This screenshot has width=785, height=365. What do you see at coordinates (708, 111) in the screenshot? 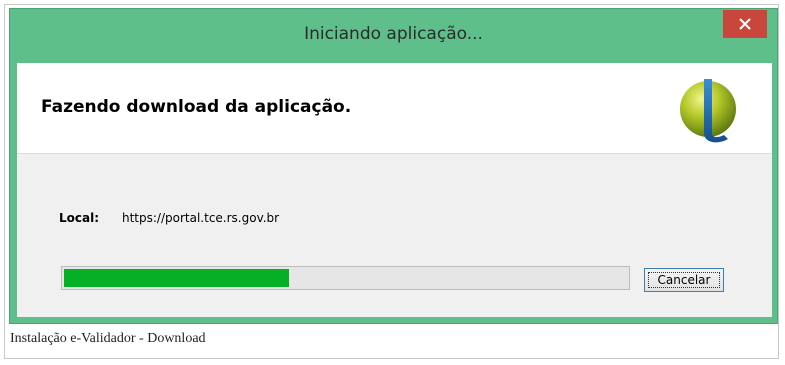
I see `app-logo-icon` at bounding box center [708, 111].